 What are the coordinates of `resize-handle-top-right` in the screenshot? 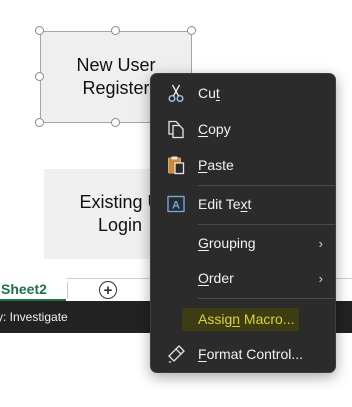 It's located at (191, 30).